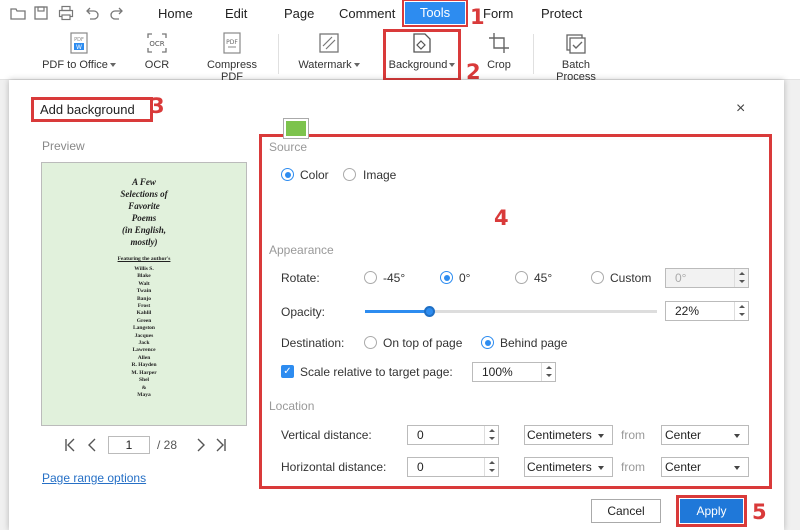  I want to click on pdf-to-office-label: PDF to Office, so click(75, 65).